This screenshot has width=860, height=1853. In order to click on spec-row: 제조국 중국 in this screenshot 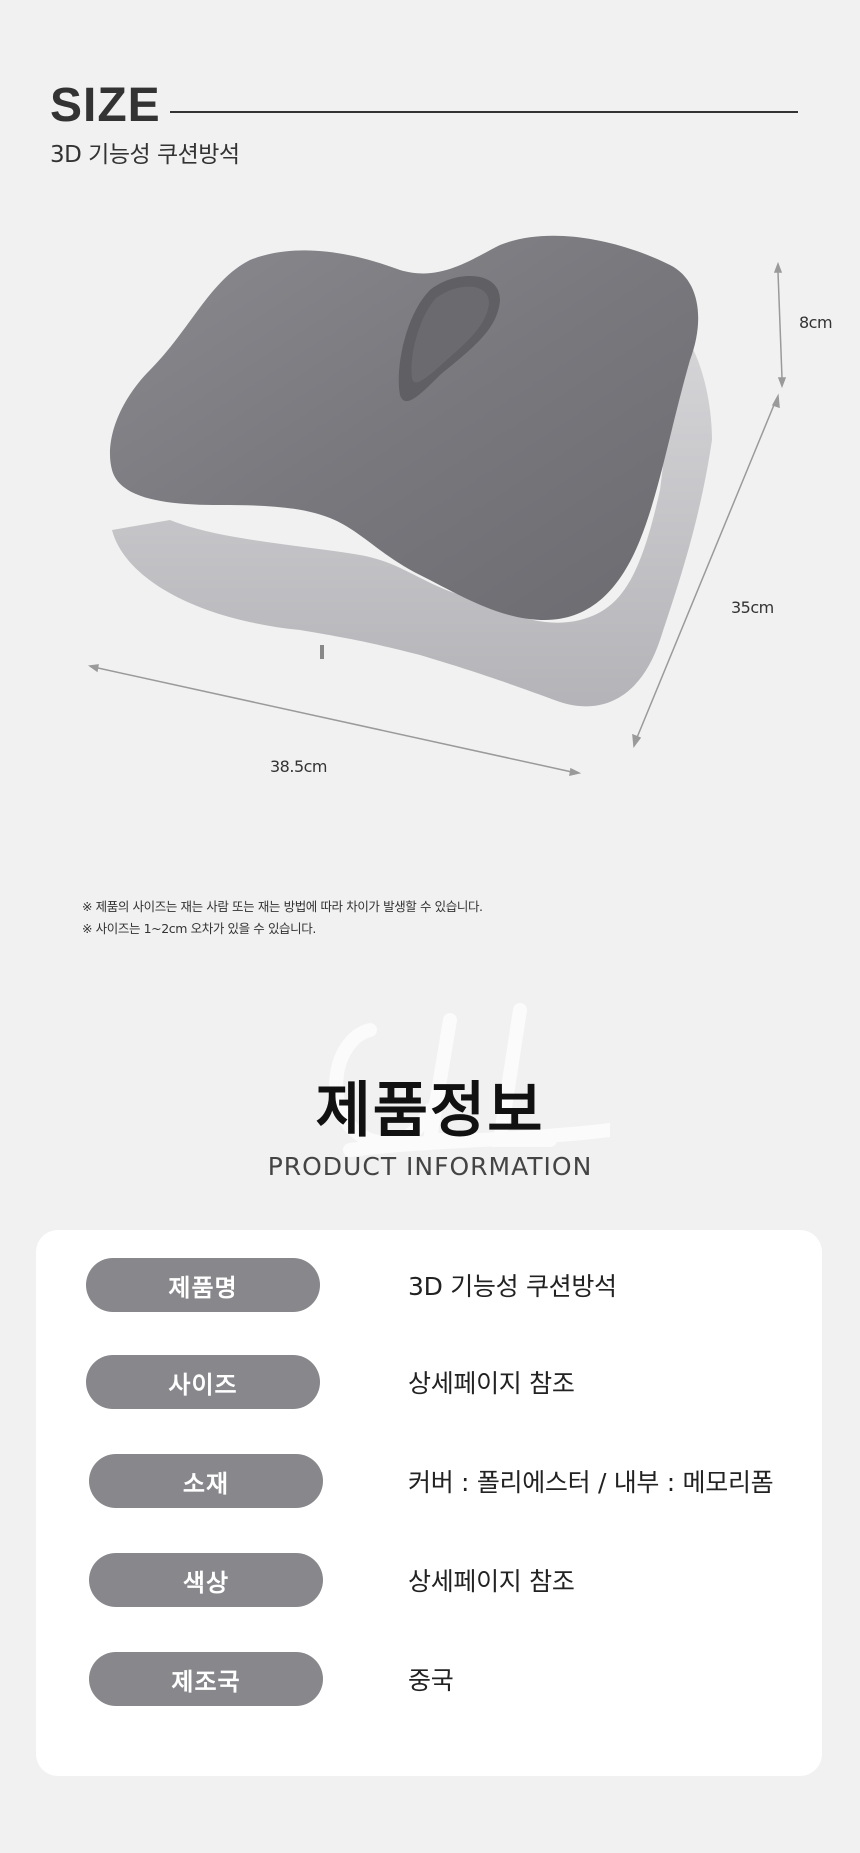, I will do `click(429, 1680)`.